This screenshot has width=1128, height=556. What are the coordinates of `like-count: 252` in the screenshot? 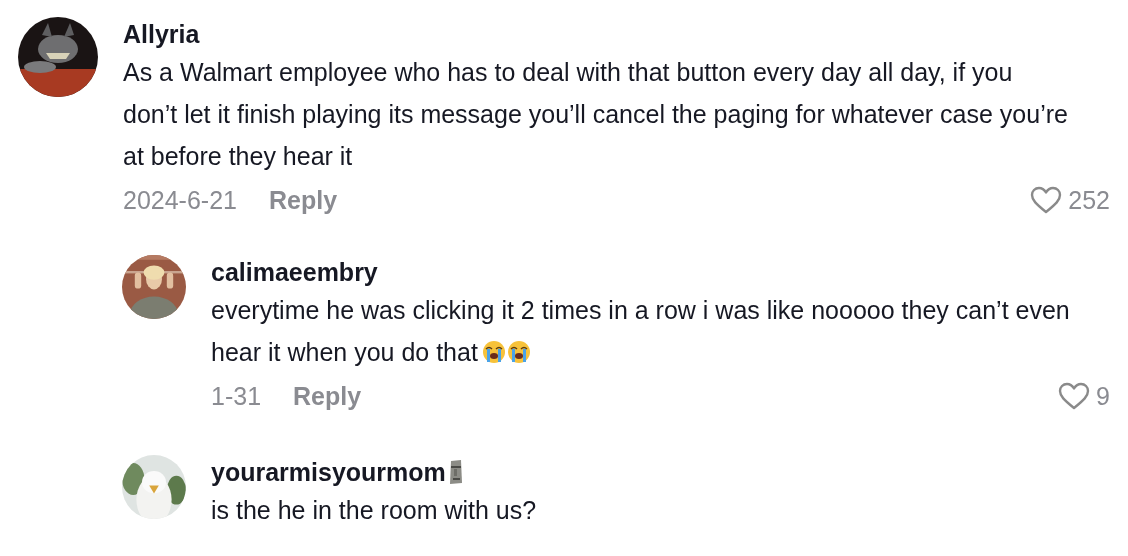 It's located at (1089, 200).